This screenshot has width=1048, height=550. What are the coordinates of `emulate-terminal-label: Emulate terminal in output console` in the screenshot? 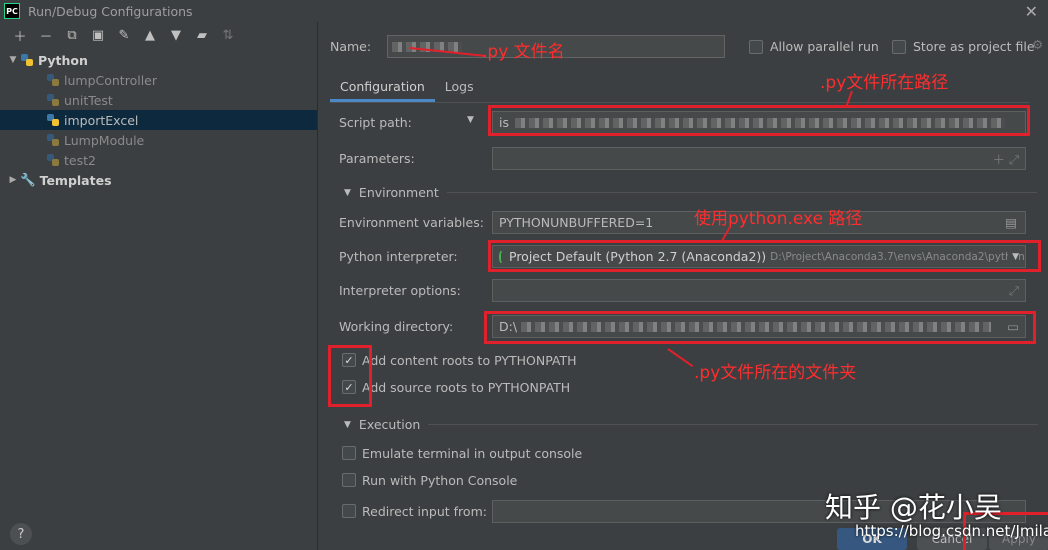 It's located at (472, 453).